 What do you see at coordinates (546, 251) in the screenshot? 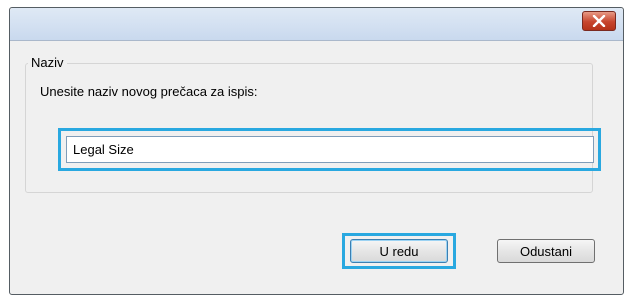
I see `cancel-button: Odustani` at bounding box center [546, 251].